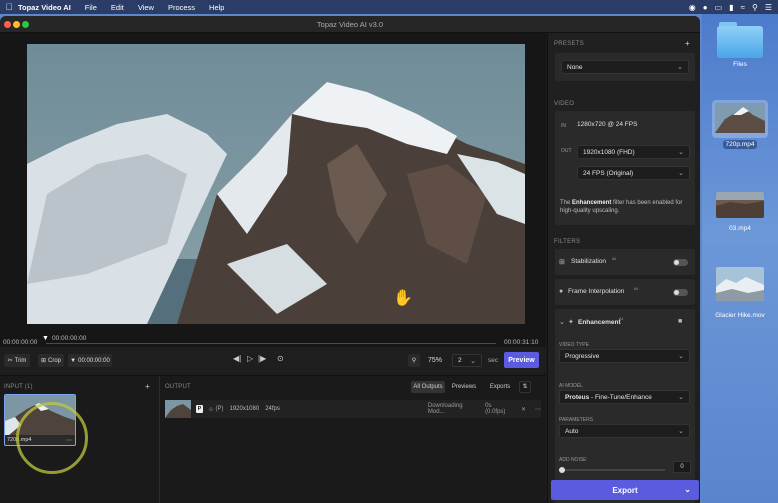 The height and width of the screenshot is (503, 778). What do you see at coordinates (625, 67) in the screenshot?
I see `preset-select: None ⌄` at bounding box center [625, 67].